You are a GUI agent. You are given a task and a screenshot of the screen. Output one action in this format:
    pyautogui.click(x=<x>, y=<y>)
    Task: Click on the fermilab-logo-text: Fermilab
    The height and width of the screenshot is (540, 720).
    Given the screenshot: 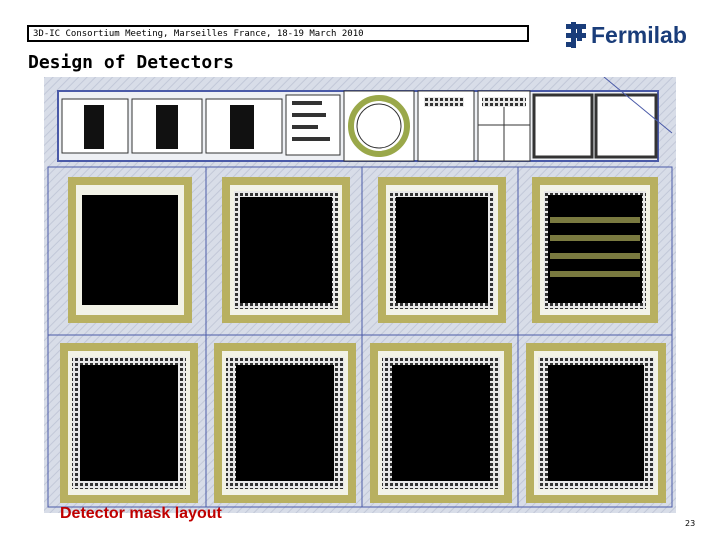 What is the action you would take?
    pyautogui.click(x=639, y=35)
    